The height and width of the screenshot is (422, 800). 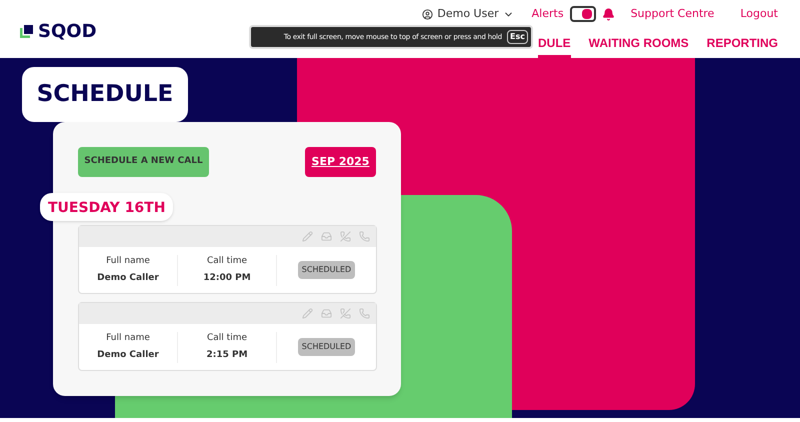 I want to click on alerts-label: Alerts, so click(x=548, y=14).